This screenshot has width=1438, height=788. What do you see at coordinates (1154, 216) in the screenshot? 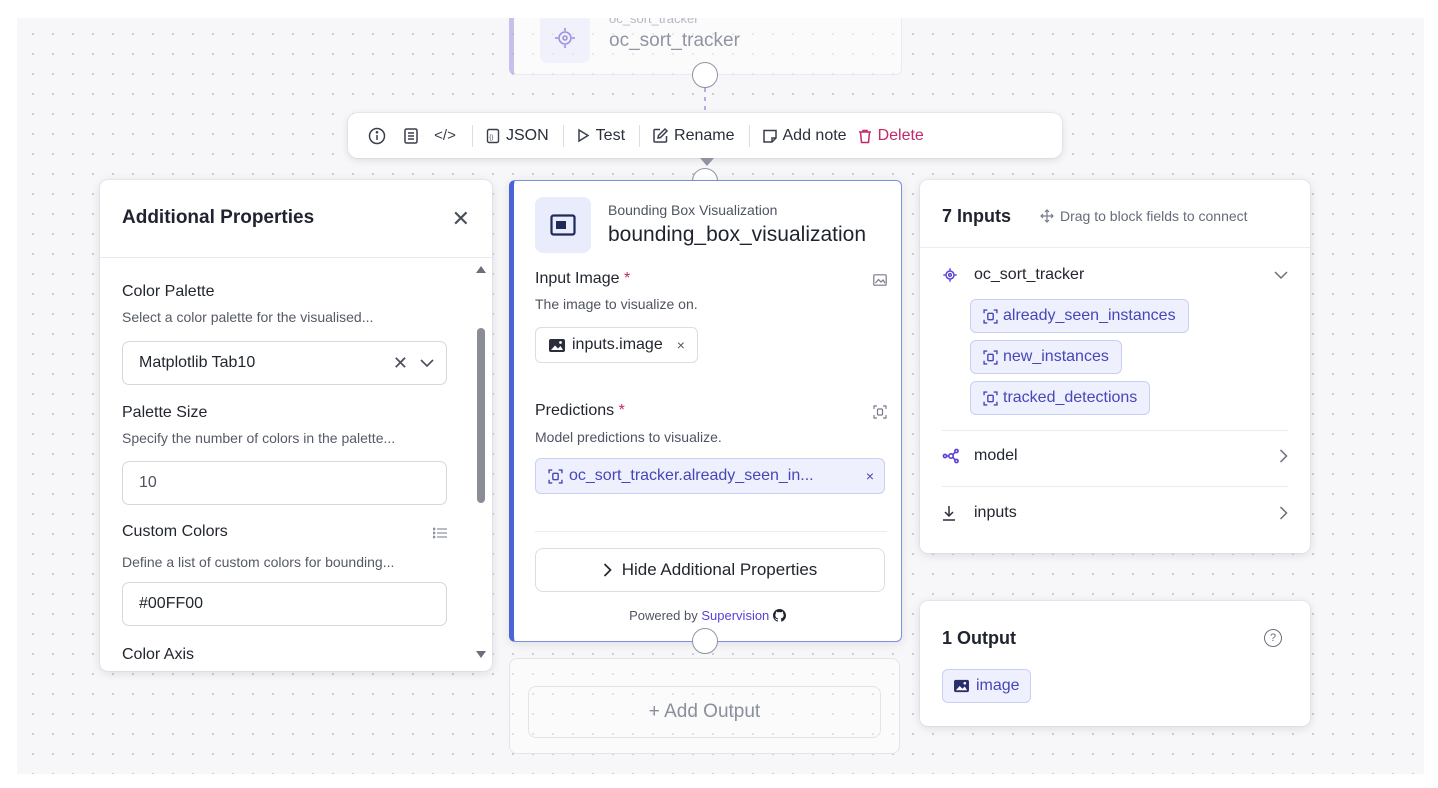
I see `drag-hint-text: Drag to block fields to connect` at bounding box center [1154, 216].